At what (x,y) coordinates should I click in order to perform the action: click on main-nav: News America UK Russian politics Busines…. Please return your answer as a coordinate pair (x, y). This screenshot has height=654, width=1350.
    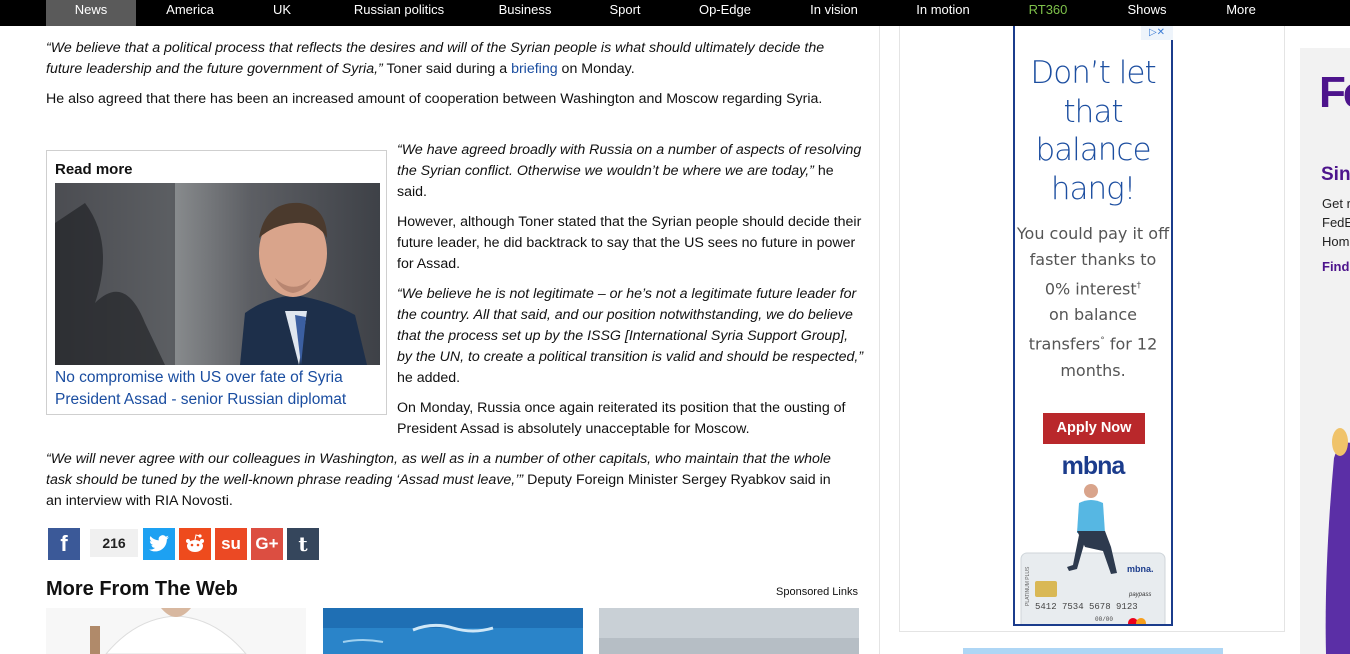
    Looking at the image, I should click on (675, 13).